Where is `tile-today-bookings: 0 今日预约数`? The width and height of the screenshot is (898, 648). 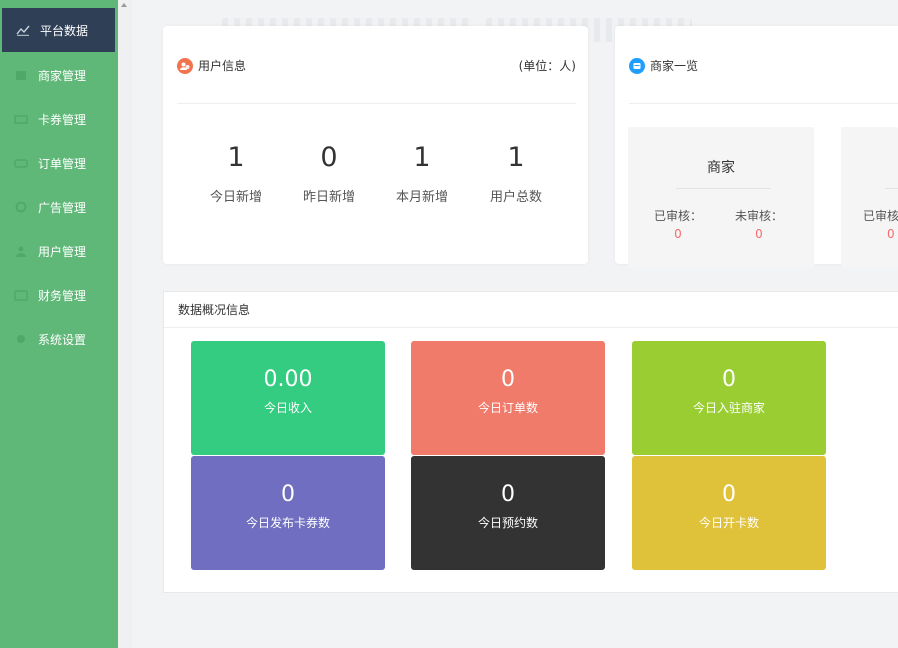 tile-today-bookings: 0 今日预约数 is located at coordinates (508, 513).